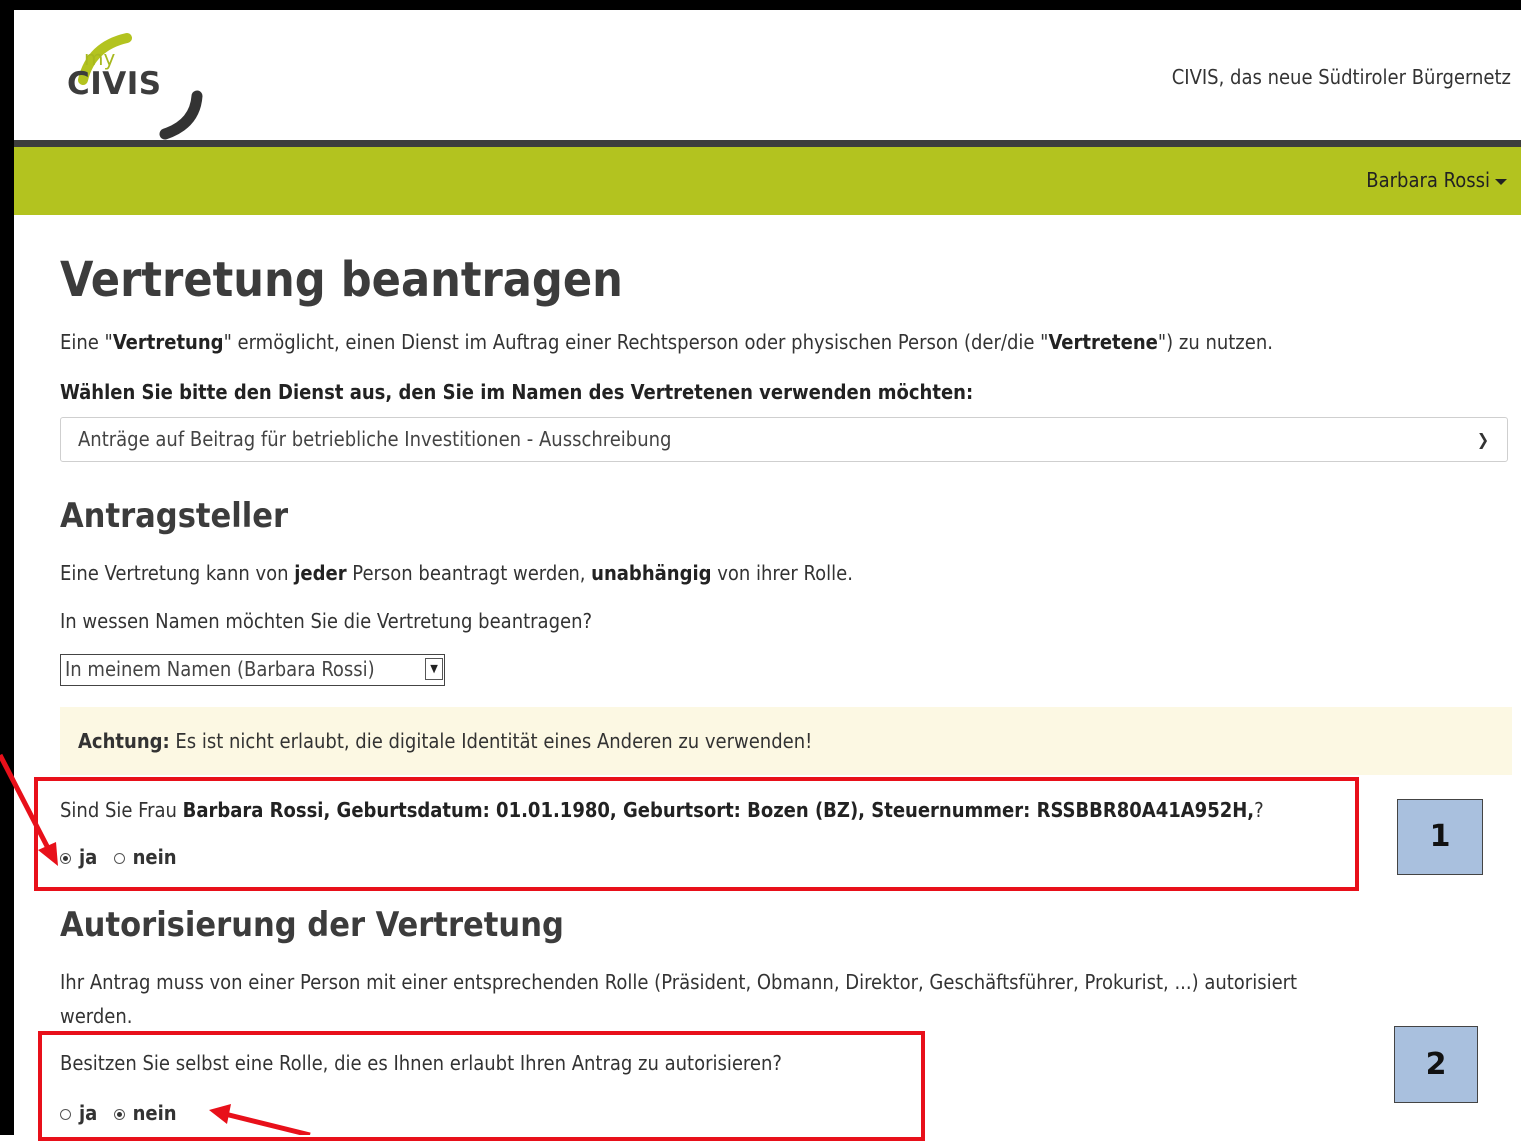  I want to click on antragsteller-heading: Antragsteller, so click(174, 516).